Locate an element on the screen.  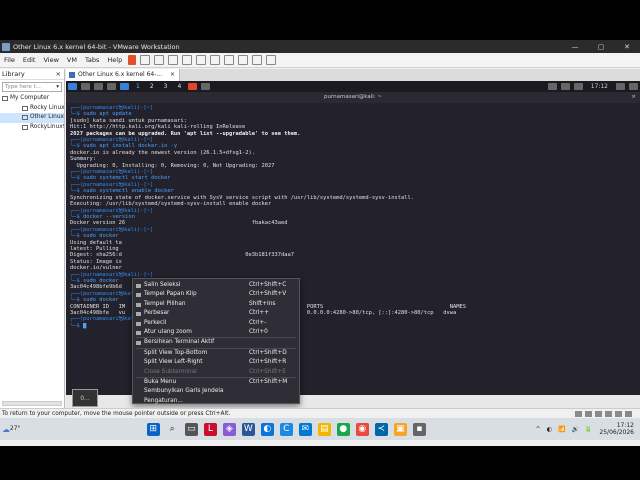
lock-icon is located at coordinates (620, 86).